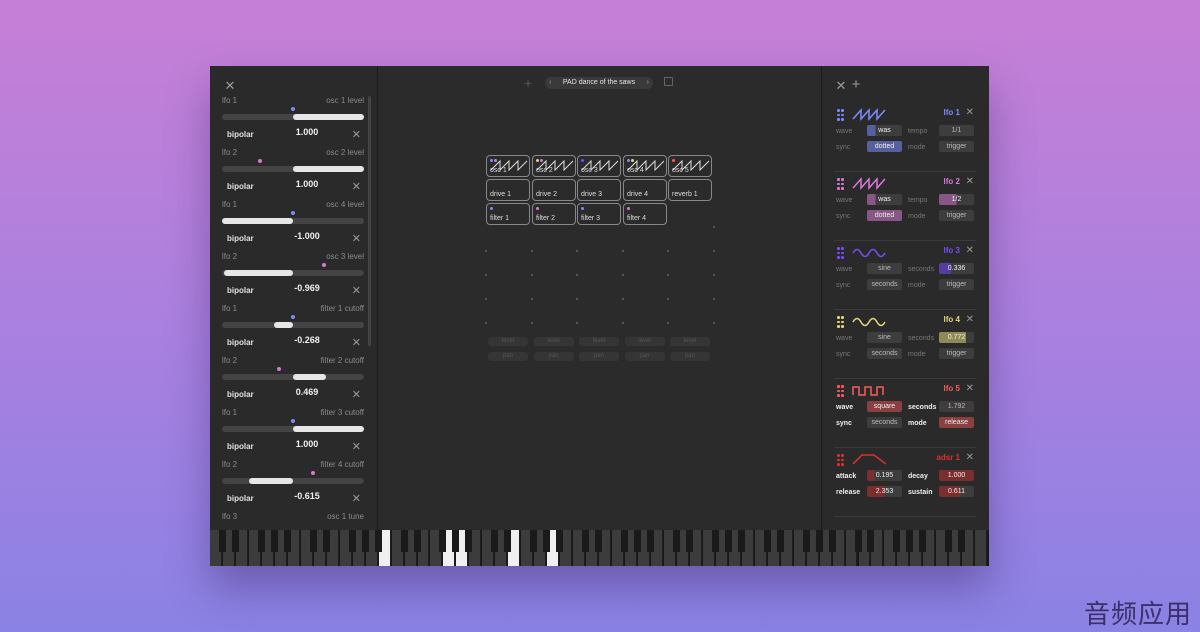 The width and height of the screenshot is (1200, 632). I want to click on scrollbar, so click(369, 221).